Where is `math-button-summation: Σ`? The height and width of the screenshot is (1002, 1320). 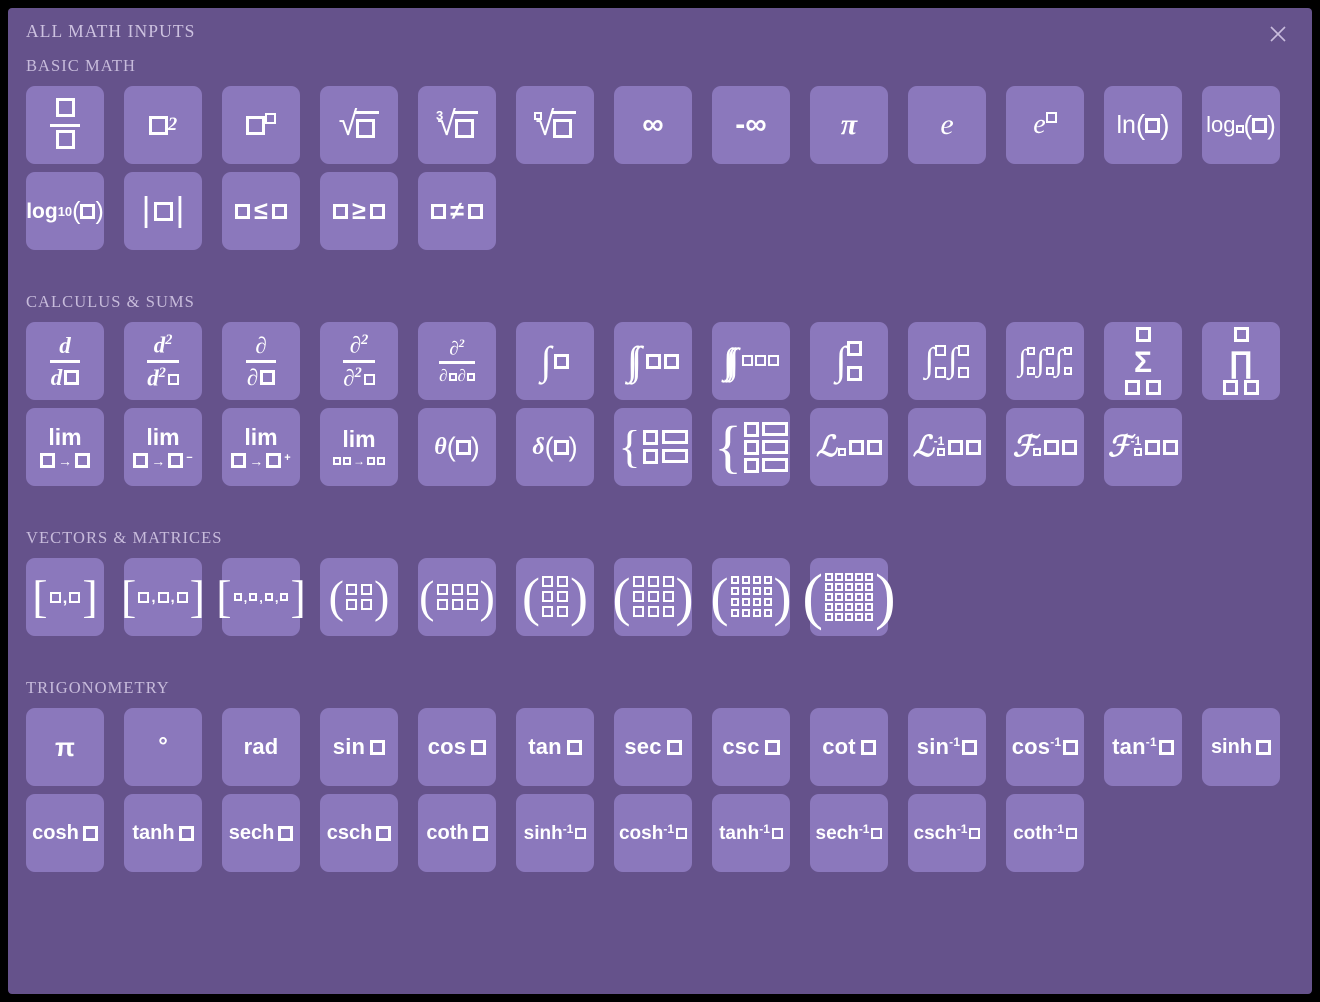
math-button-summation: Σ is located at coordinates (1143, 361).